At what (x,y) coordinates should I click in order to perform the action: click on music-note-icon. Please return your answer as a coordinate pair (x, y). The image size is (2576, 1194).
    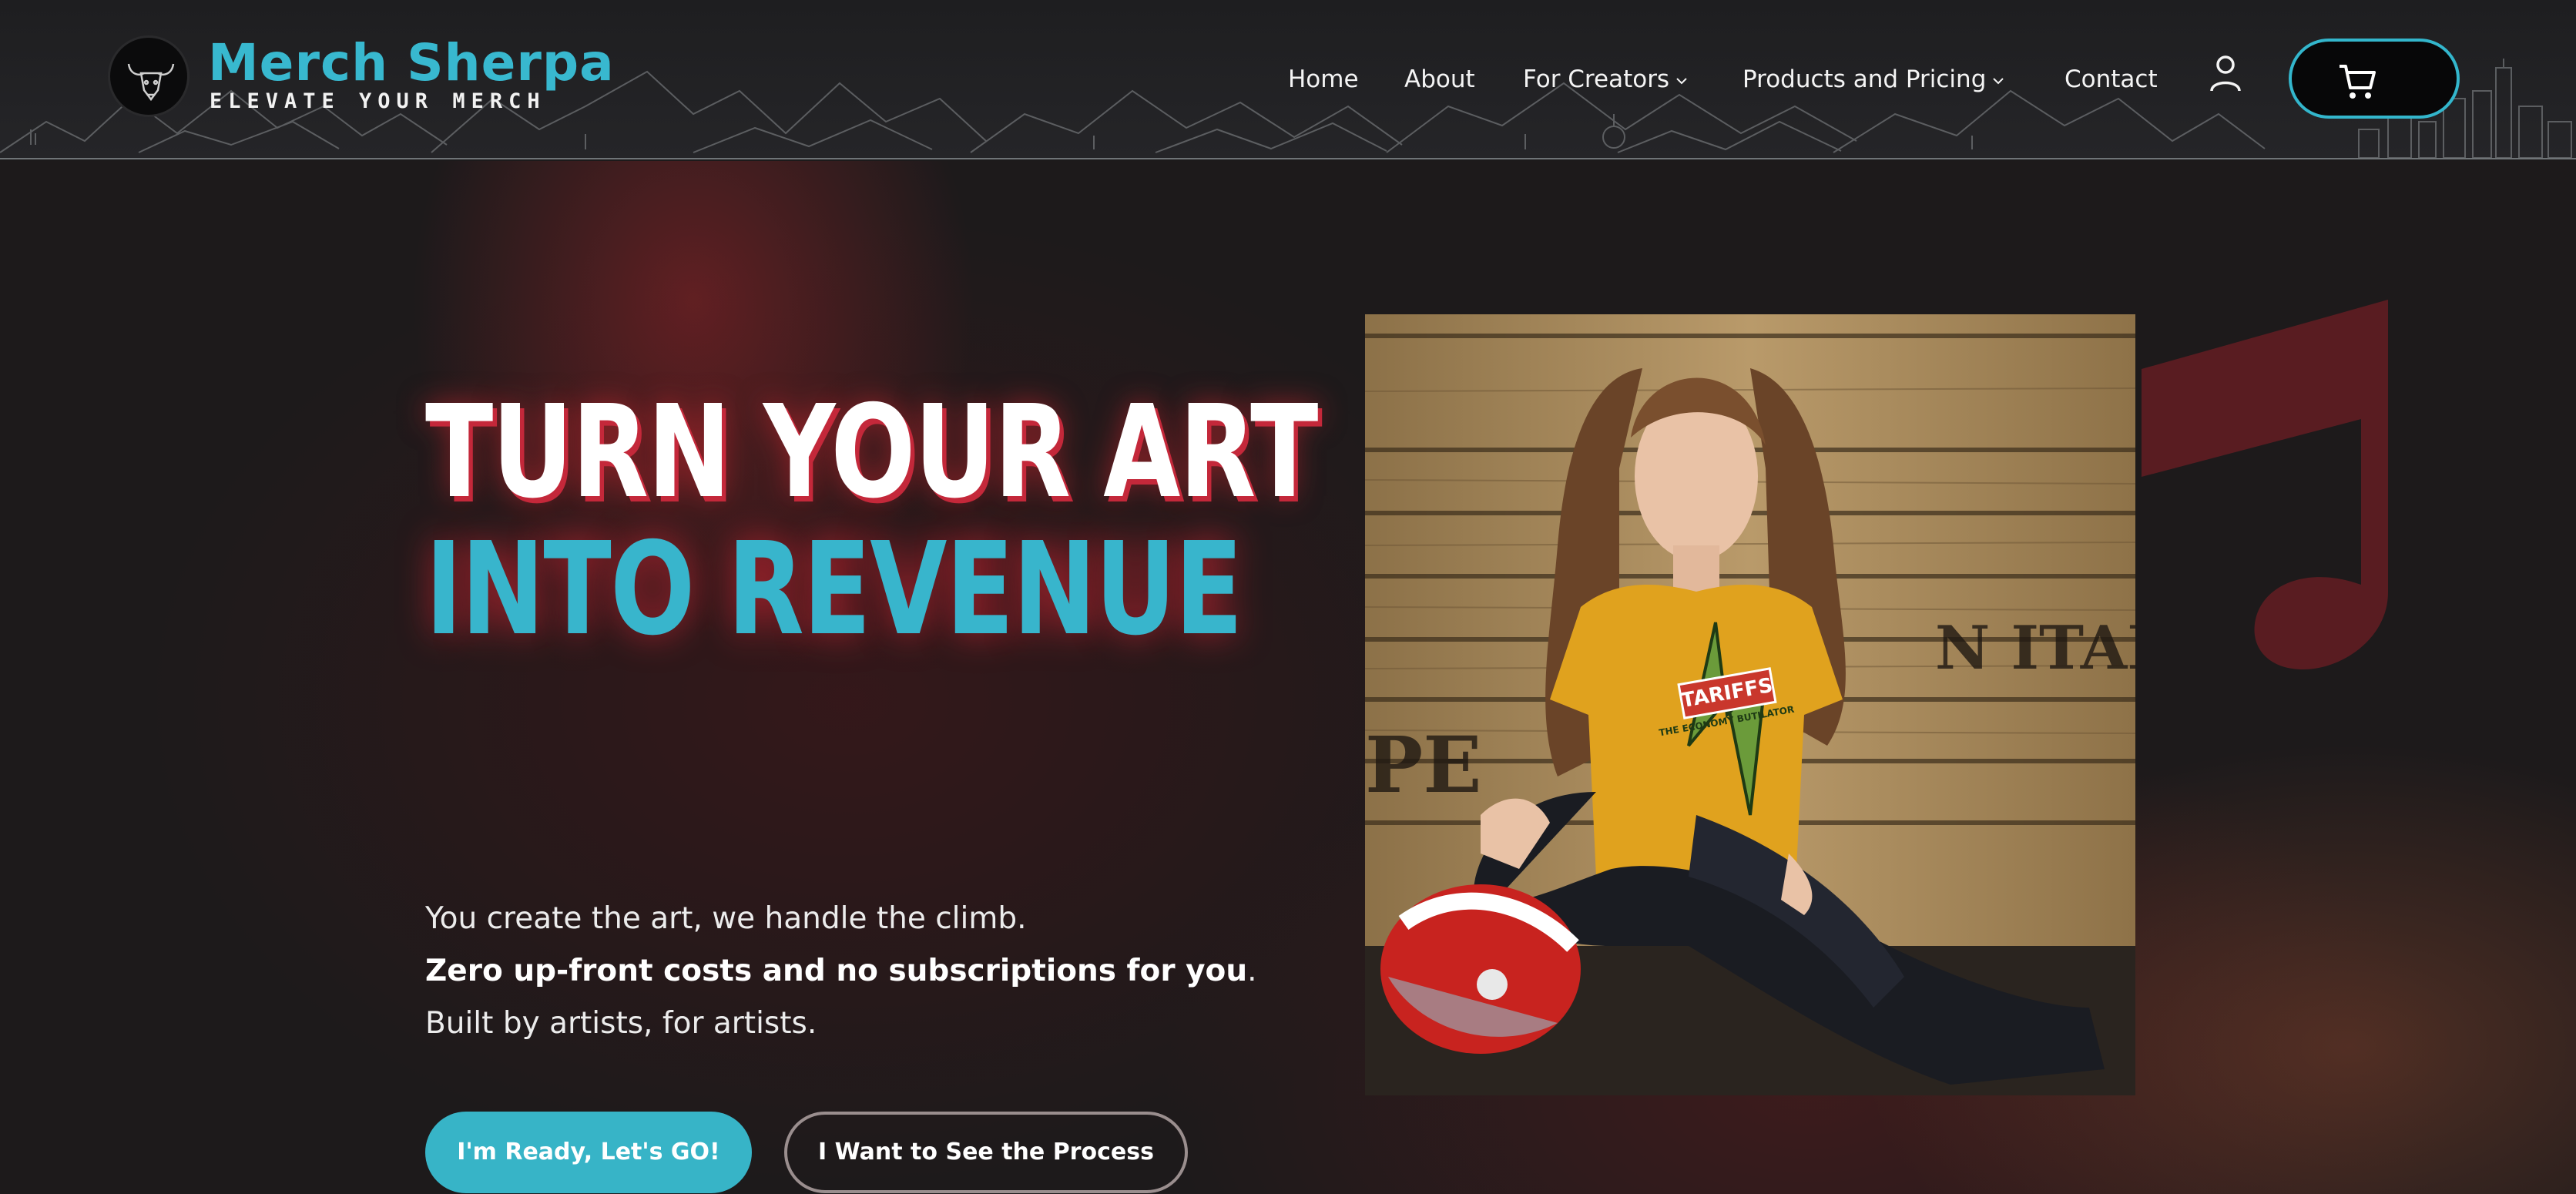
    Looking at the image, I should click on (2265, 484).